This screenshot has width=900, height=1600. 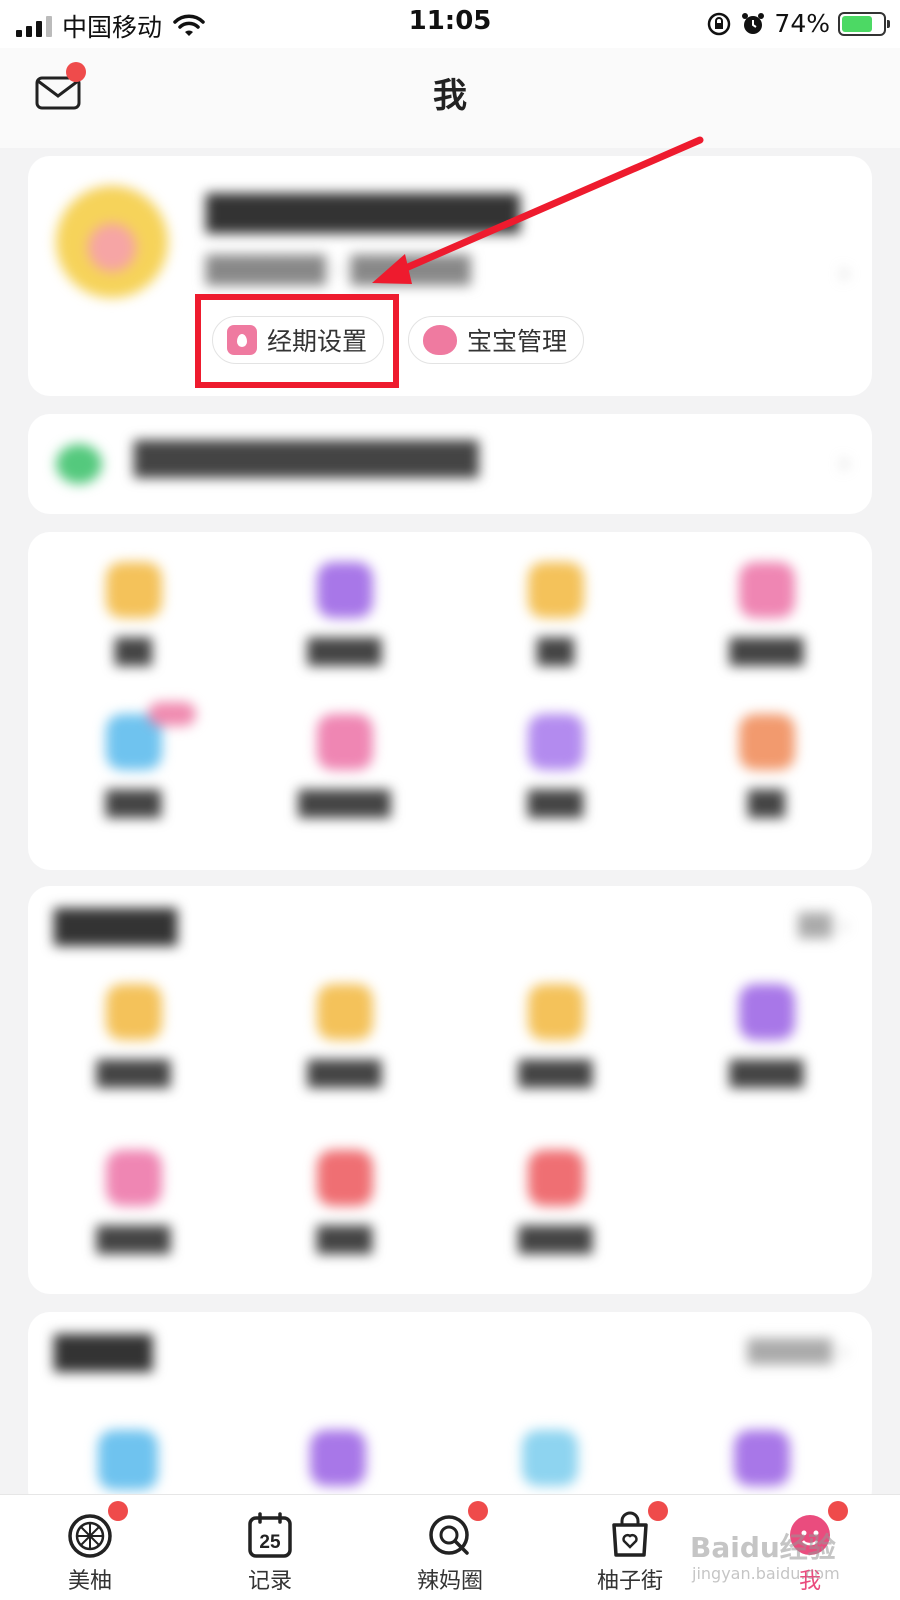 I want to click on grid-item: █████, so click(x=344, y=766).